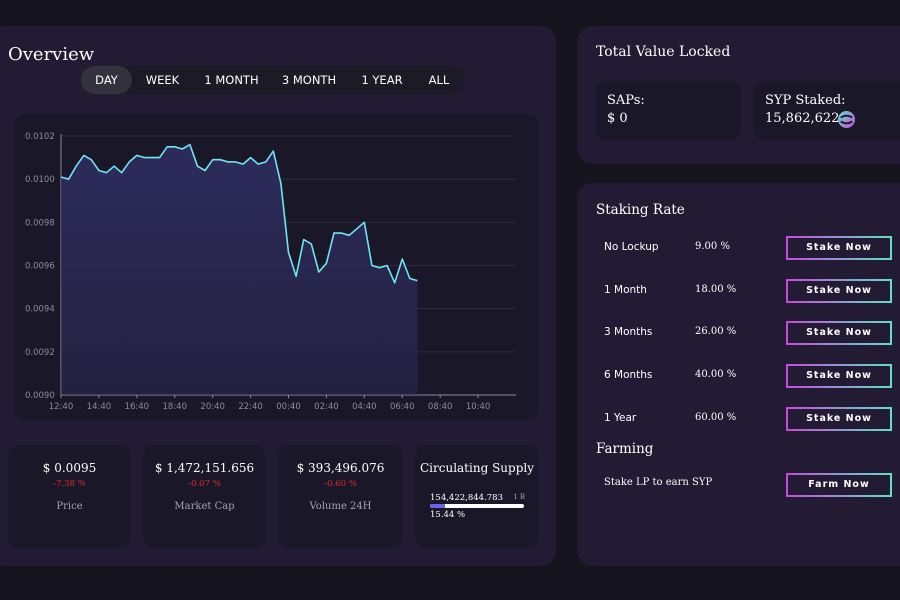 The height and width of the screenshot is (600, 900). What do you see at coordinates (626, 100) in the screenshot?
I see `saps-label: SAPs:` at bounding box center [626, 100].